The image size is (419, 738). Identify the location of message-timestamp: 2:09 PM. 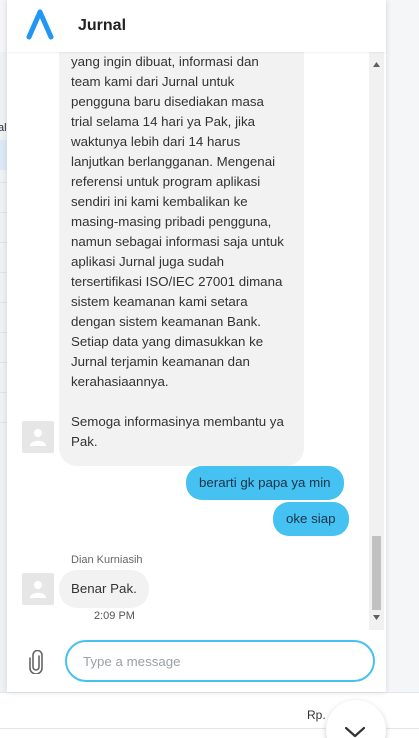
(114, 616).